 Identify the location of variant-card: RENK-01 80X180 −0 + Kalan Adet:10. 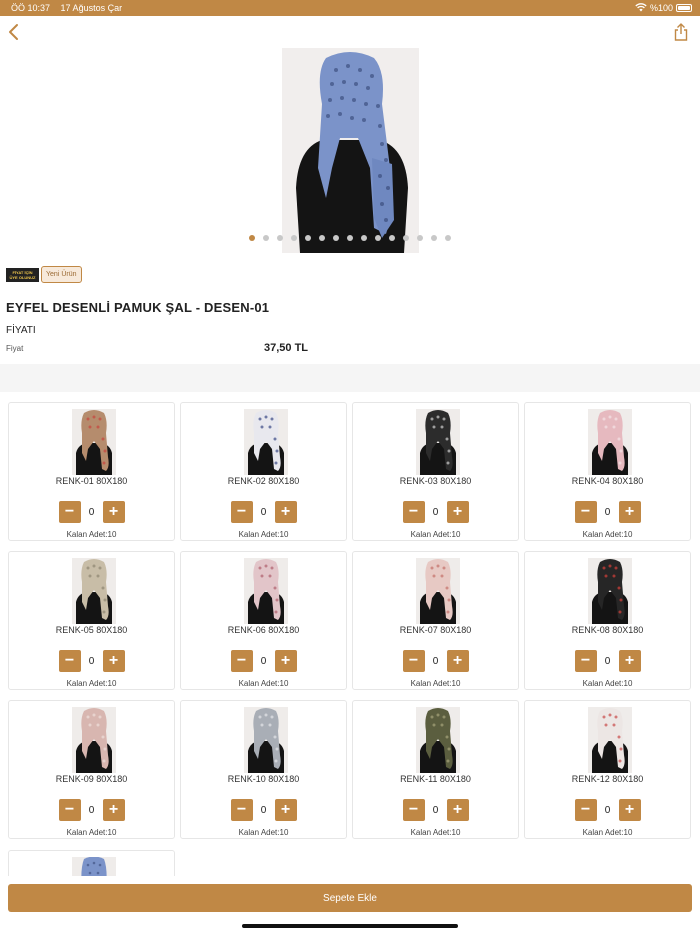
(91, 471).